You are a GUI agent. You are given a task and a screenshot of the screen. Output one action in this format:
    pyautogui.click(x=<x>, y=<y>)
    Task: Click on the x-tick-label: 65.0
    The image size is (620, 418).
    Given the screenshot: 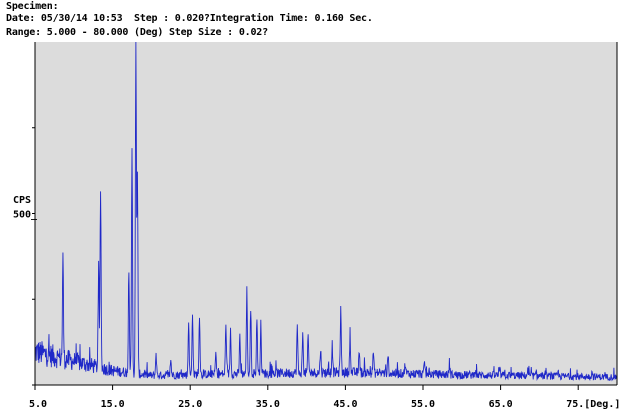 What is the action you would take?
    pyautogui.click(x=501, y=404)
    